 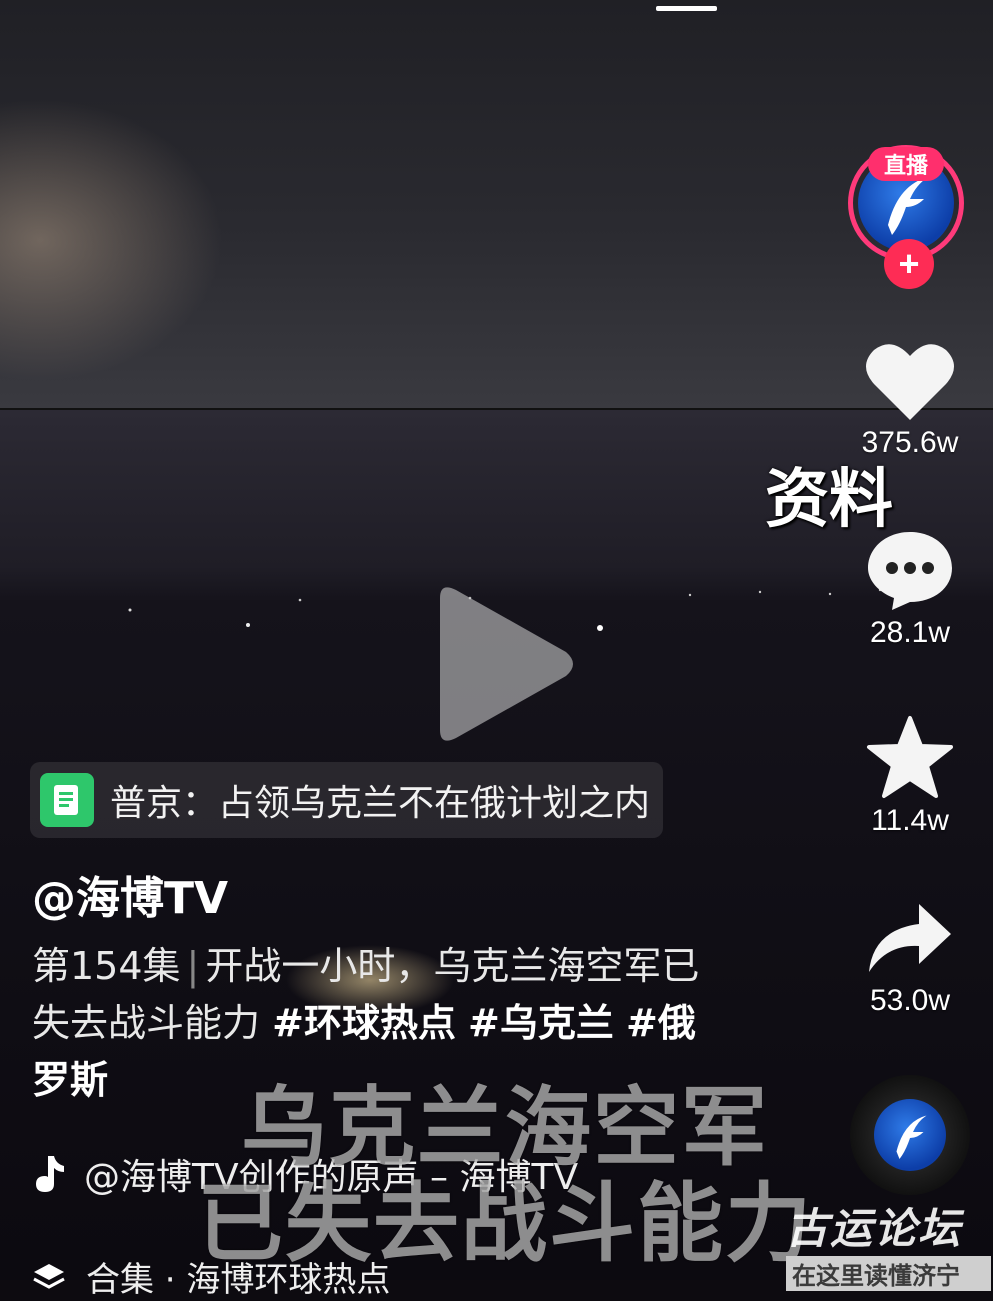 I want to click on share-arrow-icon, so click(x=910, y=938).